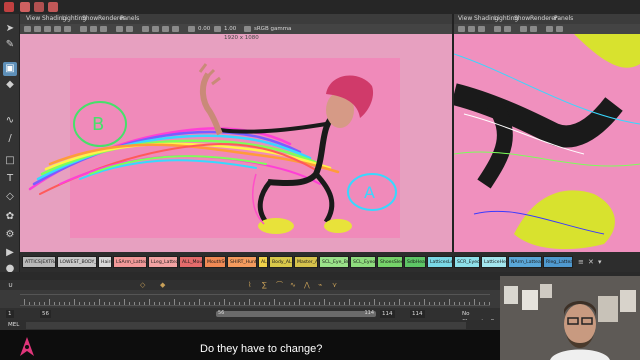  Describe the element at coordinates (415, 262) in the screenshot. I see `selection-set-button: SdbHead` at that location.